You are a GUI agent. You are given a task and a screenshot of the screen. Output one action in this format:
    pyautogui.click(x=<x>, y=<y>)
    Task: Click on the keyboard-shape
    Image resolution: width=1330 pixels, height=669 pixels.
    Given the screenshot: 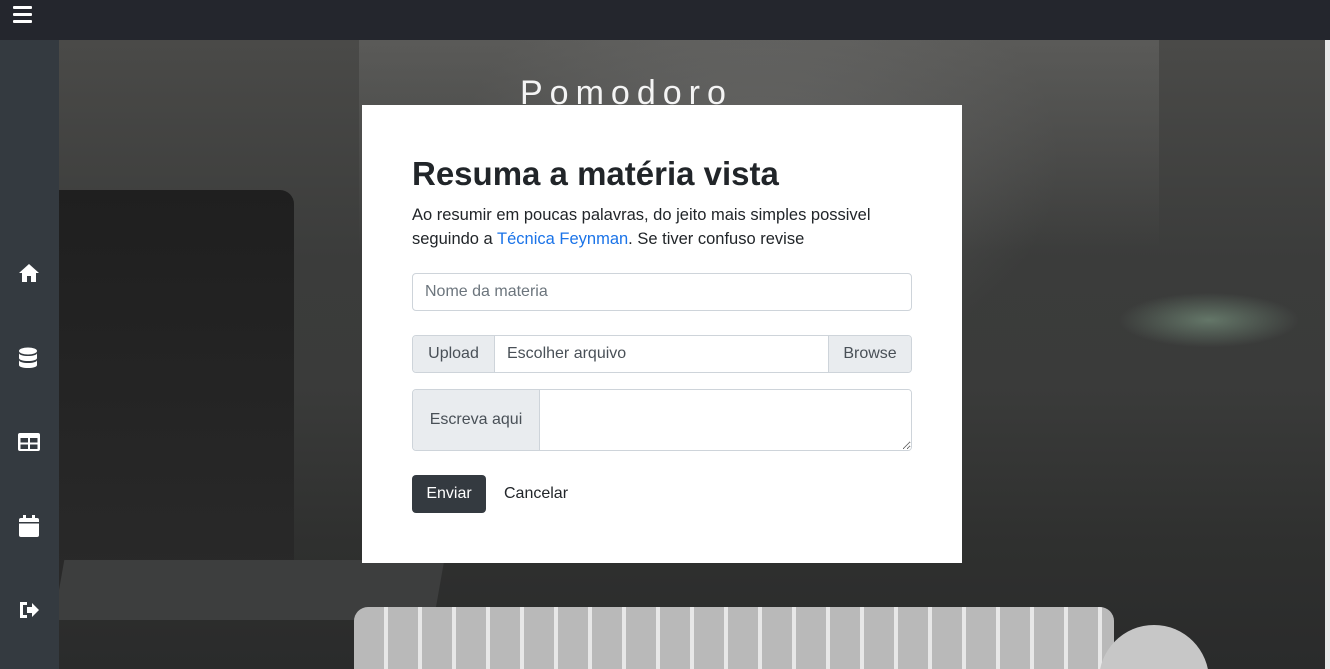 What is the action you would take?
    pyautogui.click(x=734, y=638)
    